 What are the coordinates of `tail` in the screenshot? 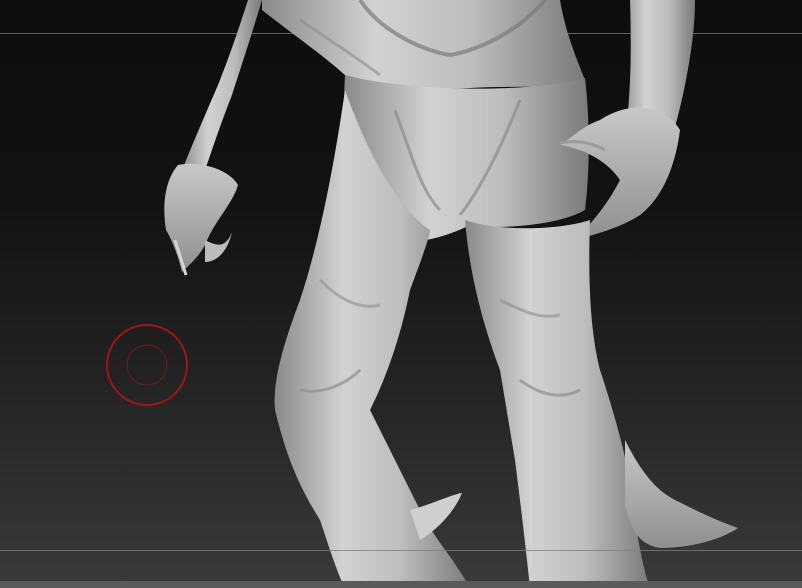 It's located at (681, 494).